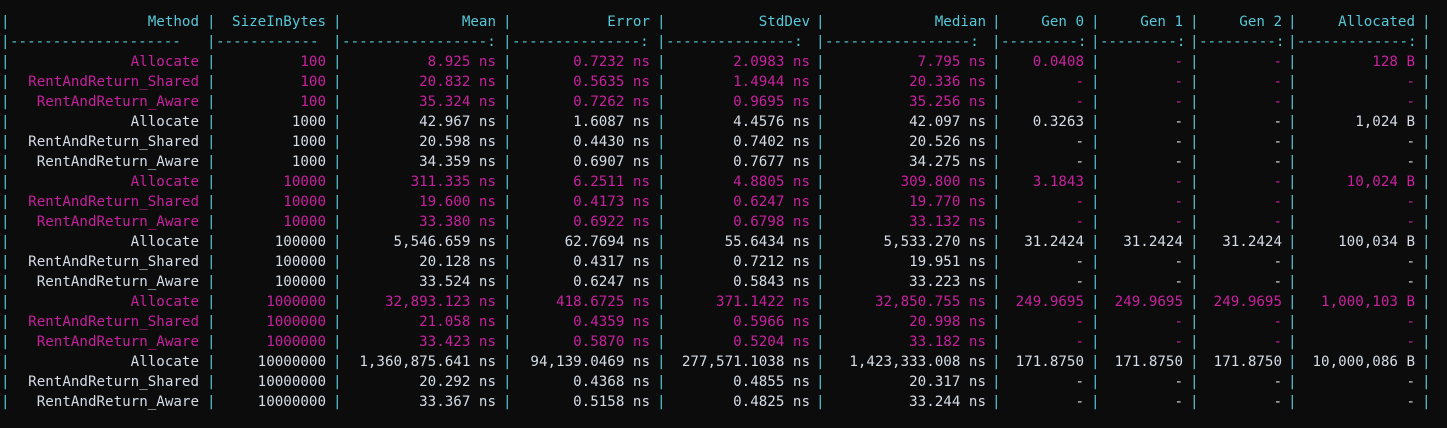 The width and height of the screenshot is (1447, 428). Describe the element at coordinates (304, 222) in the screenshot. I see `size-in-bytes-cell: 10000` at that location.